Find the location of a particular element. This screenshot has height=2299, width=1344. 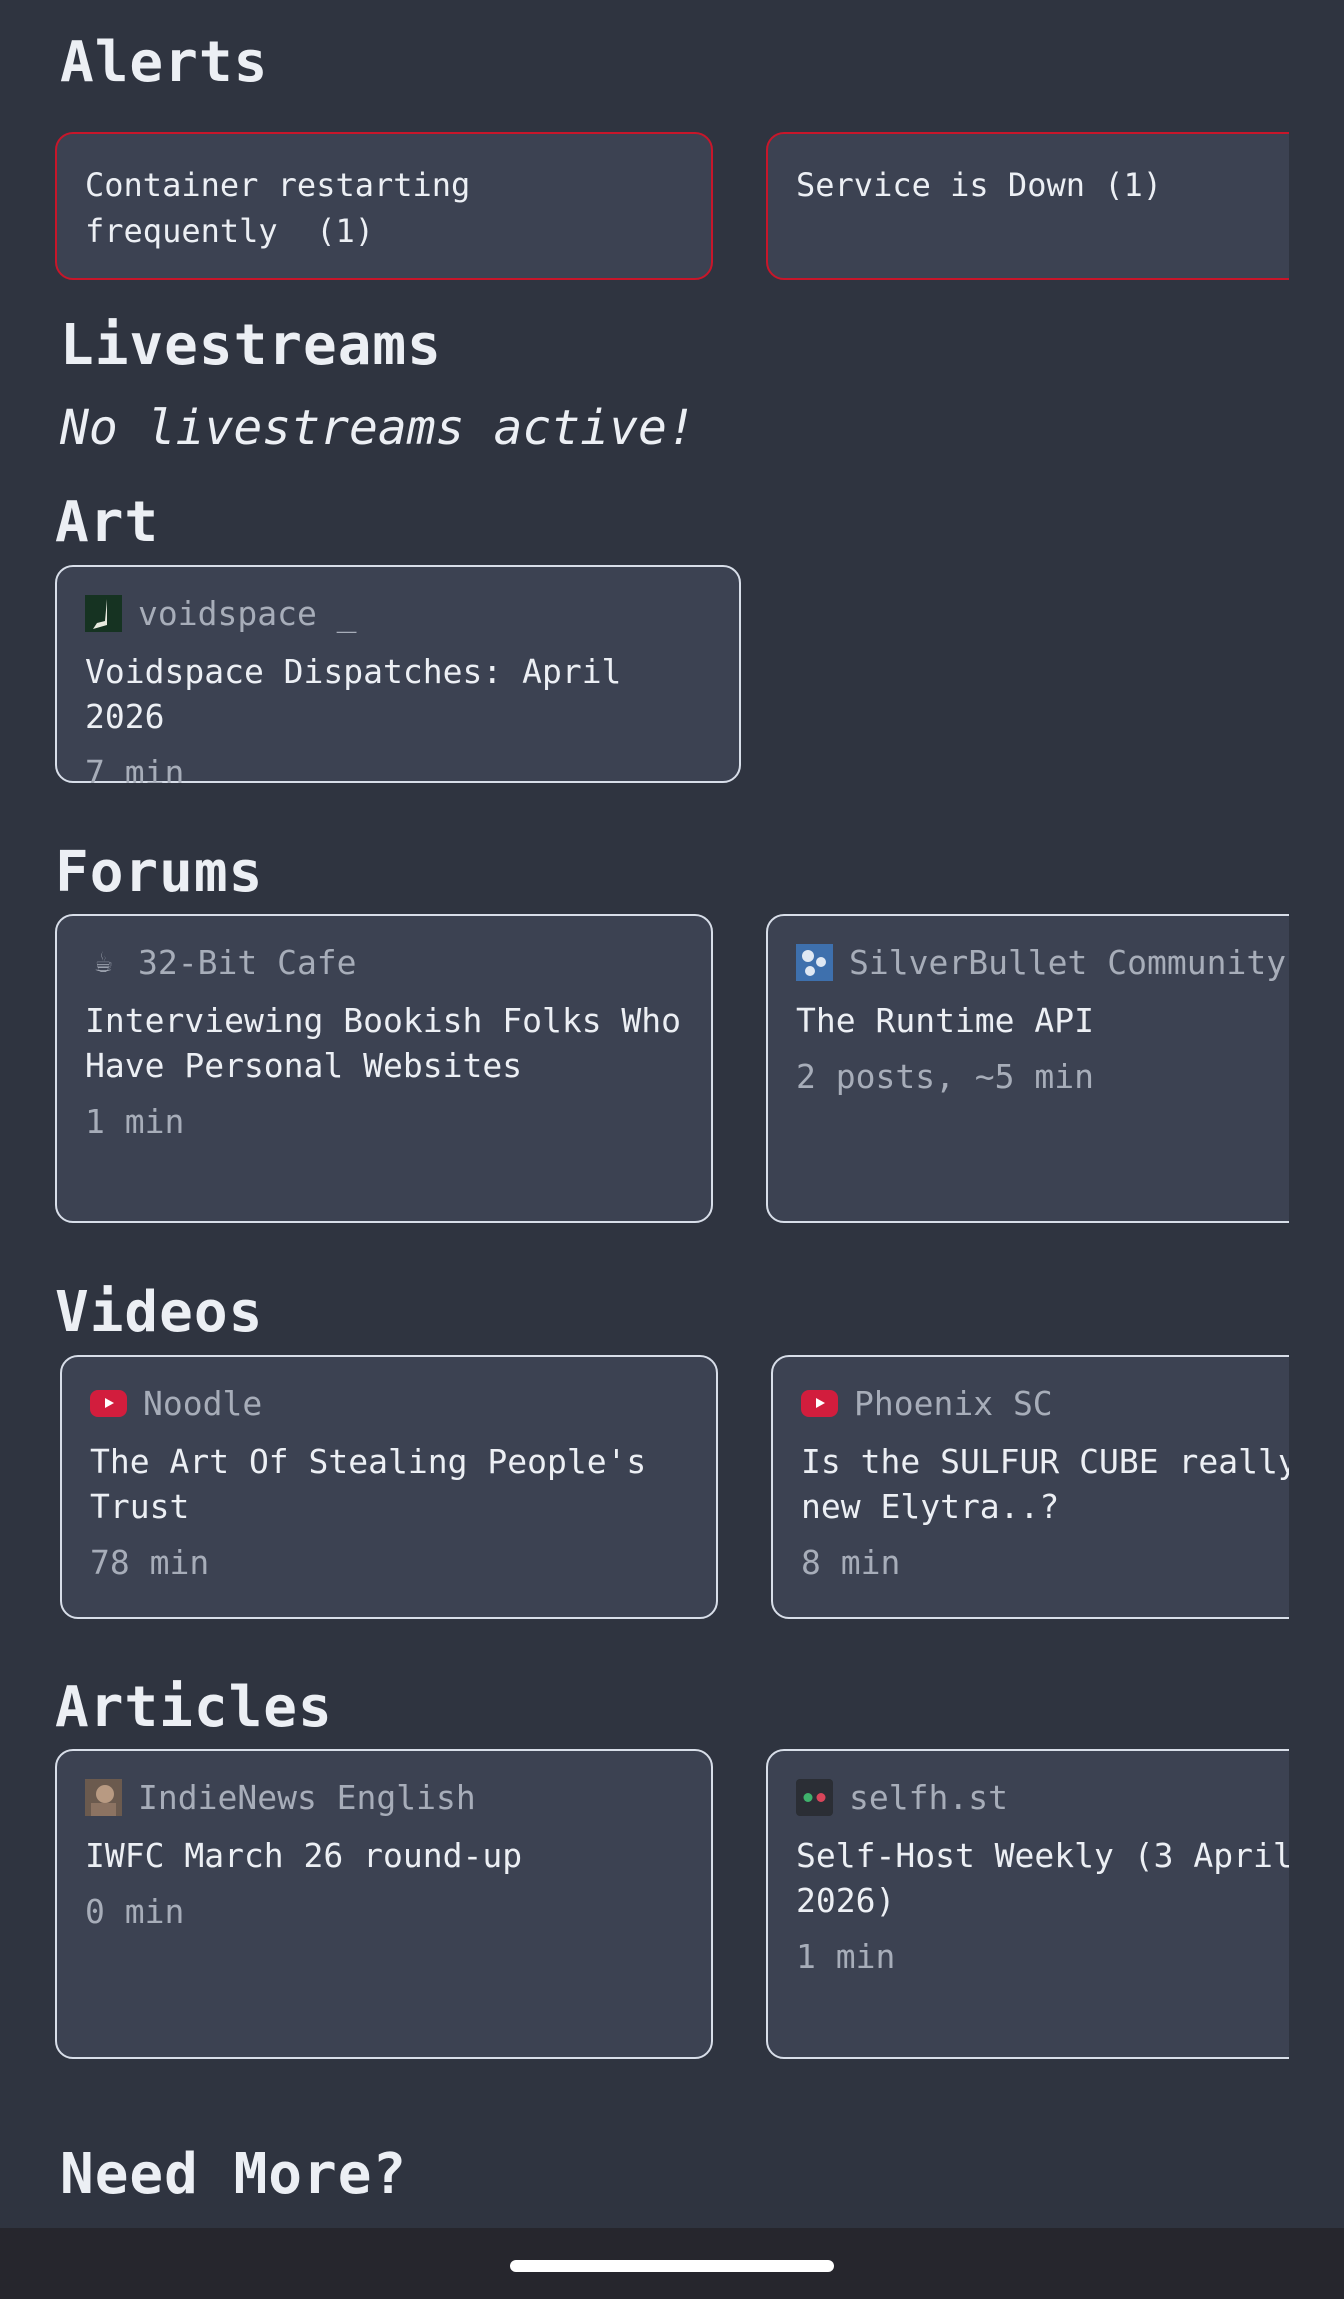

art-heading: Art is located at coordinates (107, 522).